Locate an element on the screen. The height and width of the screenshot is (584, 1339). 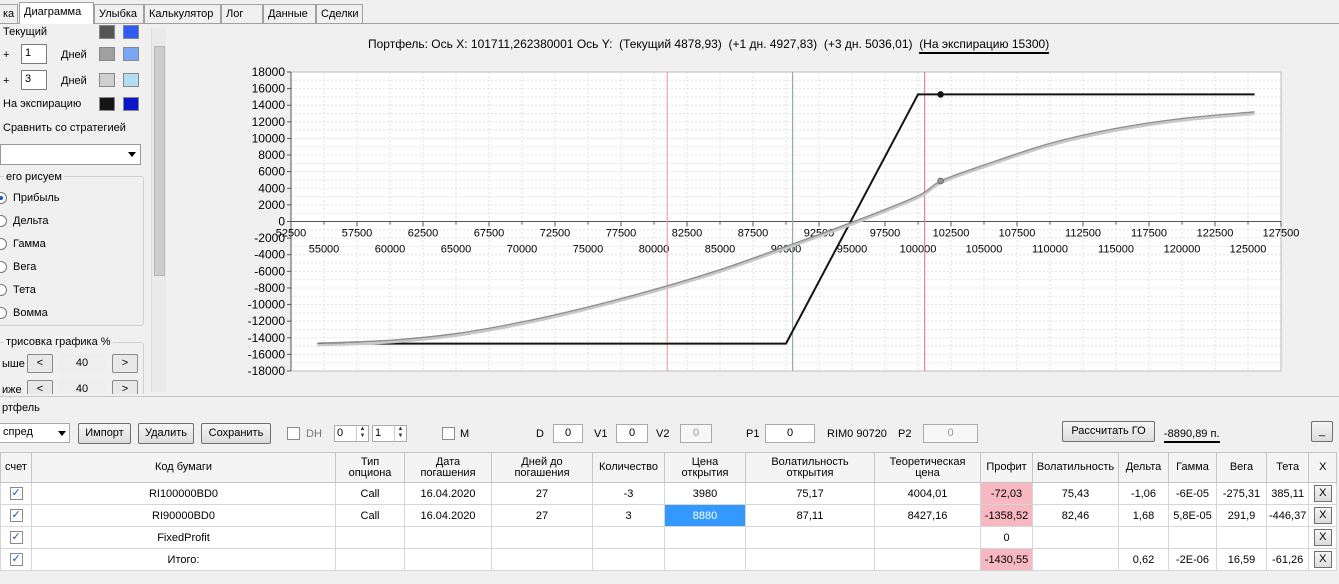
table-cell: 385,11 is located at coordinates (1287, 493).